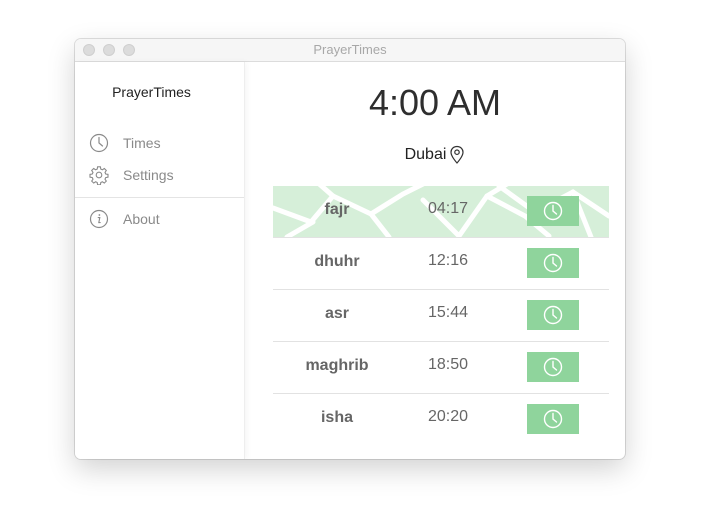  What do you see at coordinates (141, 219) in the screenshot?
I see `sidebar-item-label: About` at bounding box center [141, 219].